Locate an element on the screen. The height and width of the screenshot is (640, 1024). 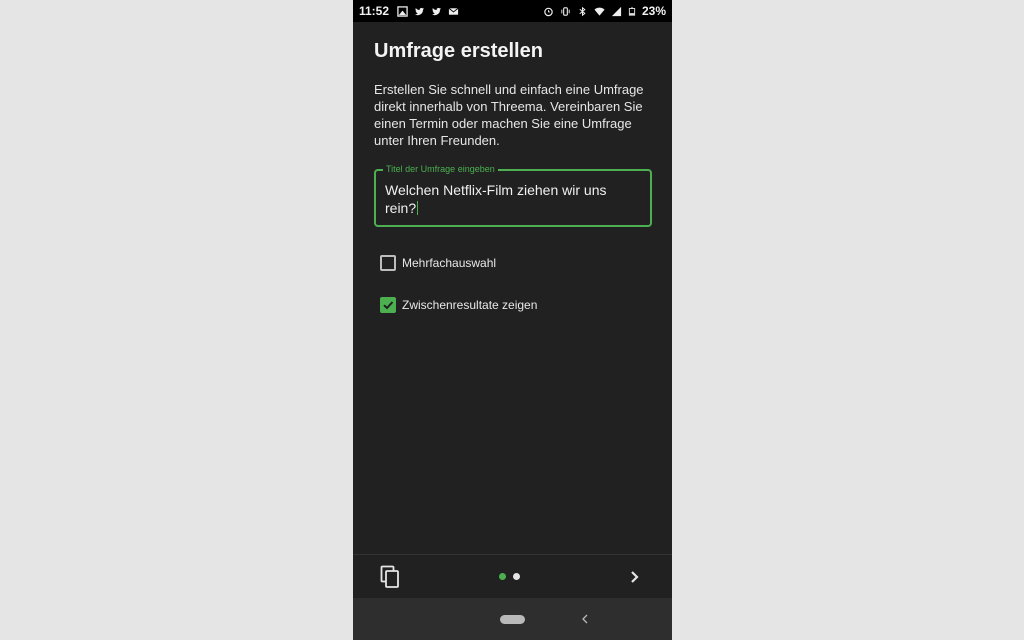
multiple-choice-label: Mehrfachauswahl is located at coordinates (449, 263).